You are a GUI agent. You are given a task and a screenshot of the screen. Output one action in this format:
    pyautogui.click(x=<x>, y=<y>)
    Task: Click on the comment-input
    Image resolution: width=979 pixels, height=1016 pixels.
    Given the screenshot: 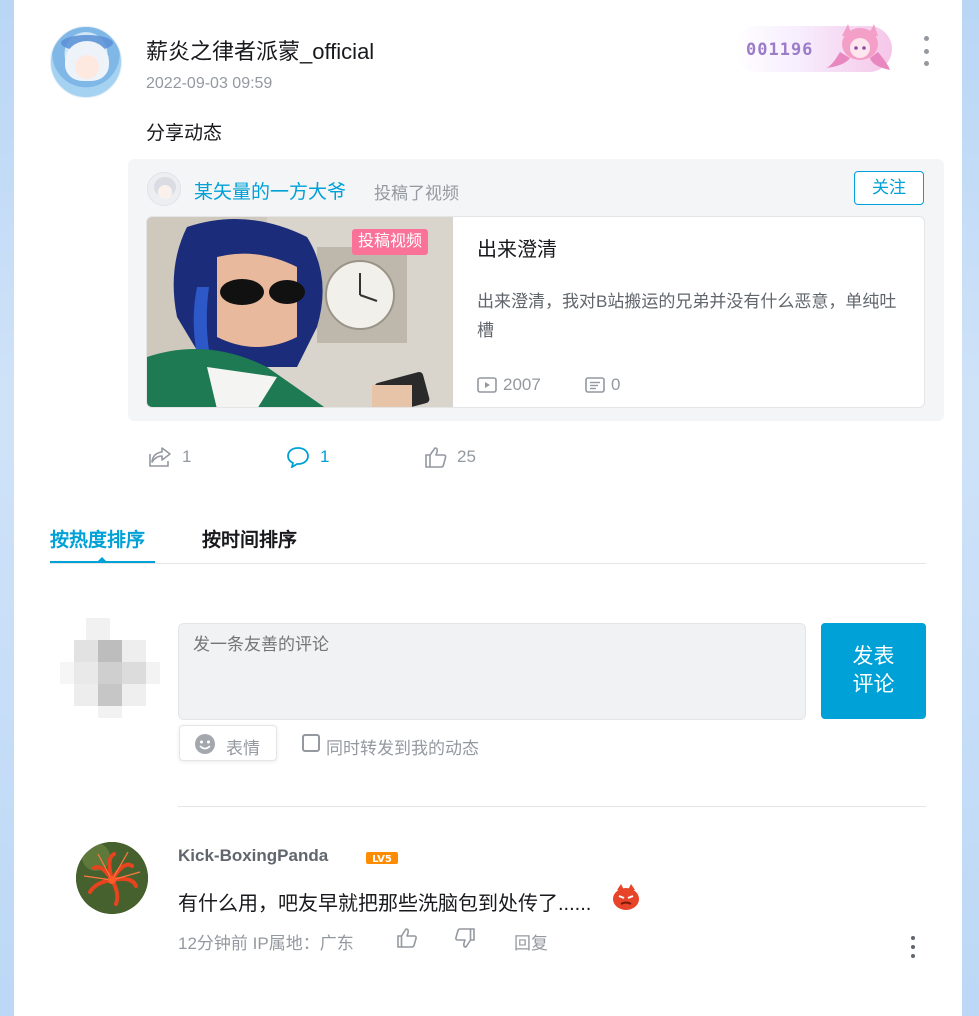 What is the action you would take?
    pyautogui.click(x=492, y=671)
    